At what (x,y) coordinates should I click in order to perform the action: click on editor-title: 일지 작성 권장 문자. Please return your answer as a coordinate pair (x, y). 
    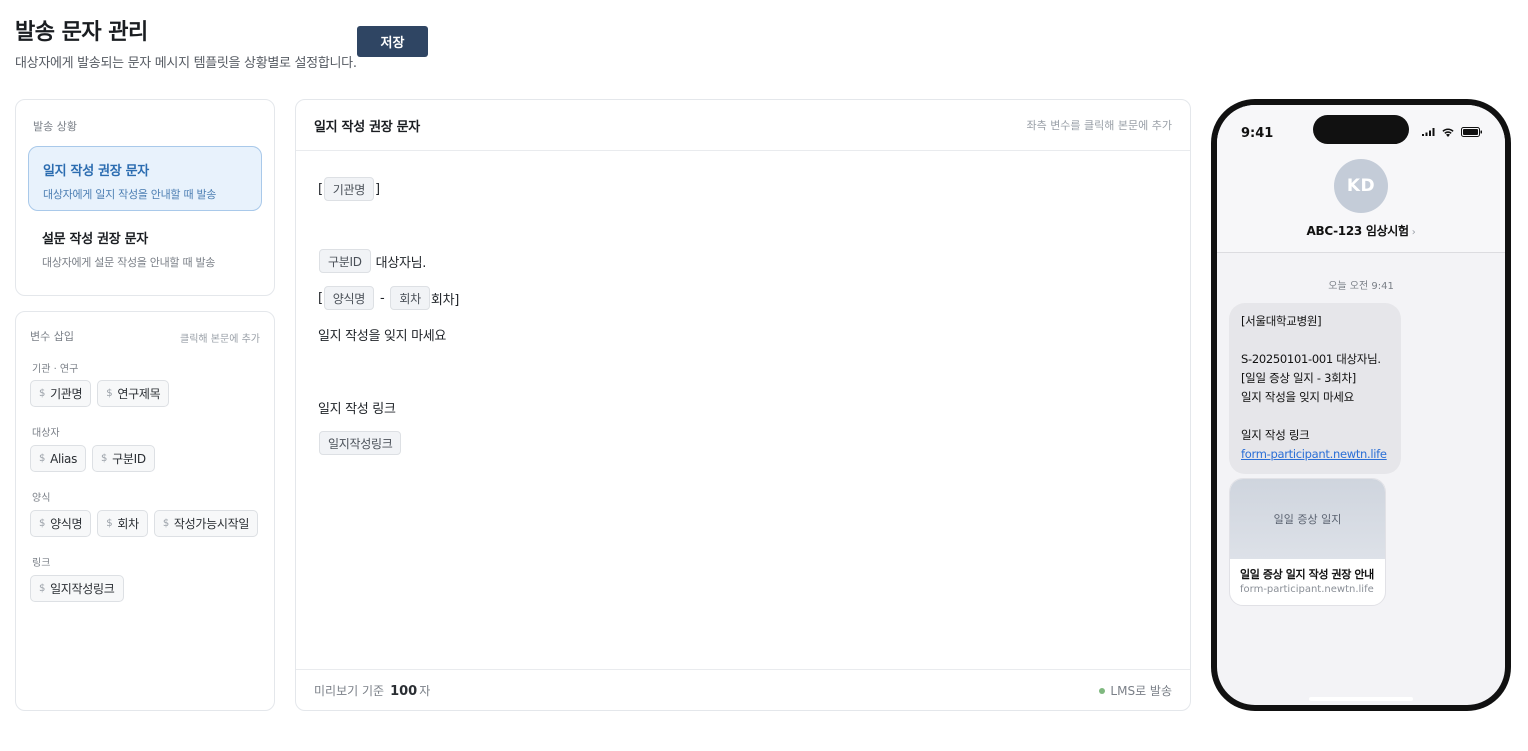
    Looking at the image, I should click on (367, 127).